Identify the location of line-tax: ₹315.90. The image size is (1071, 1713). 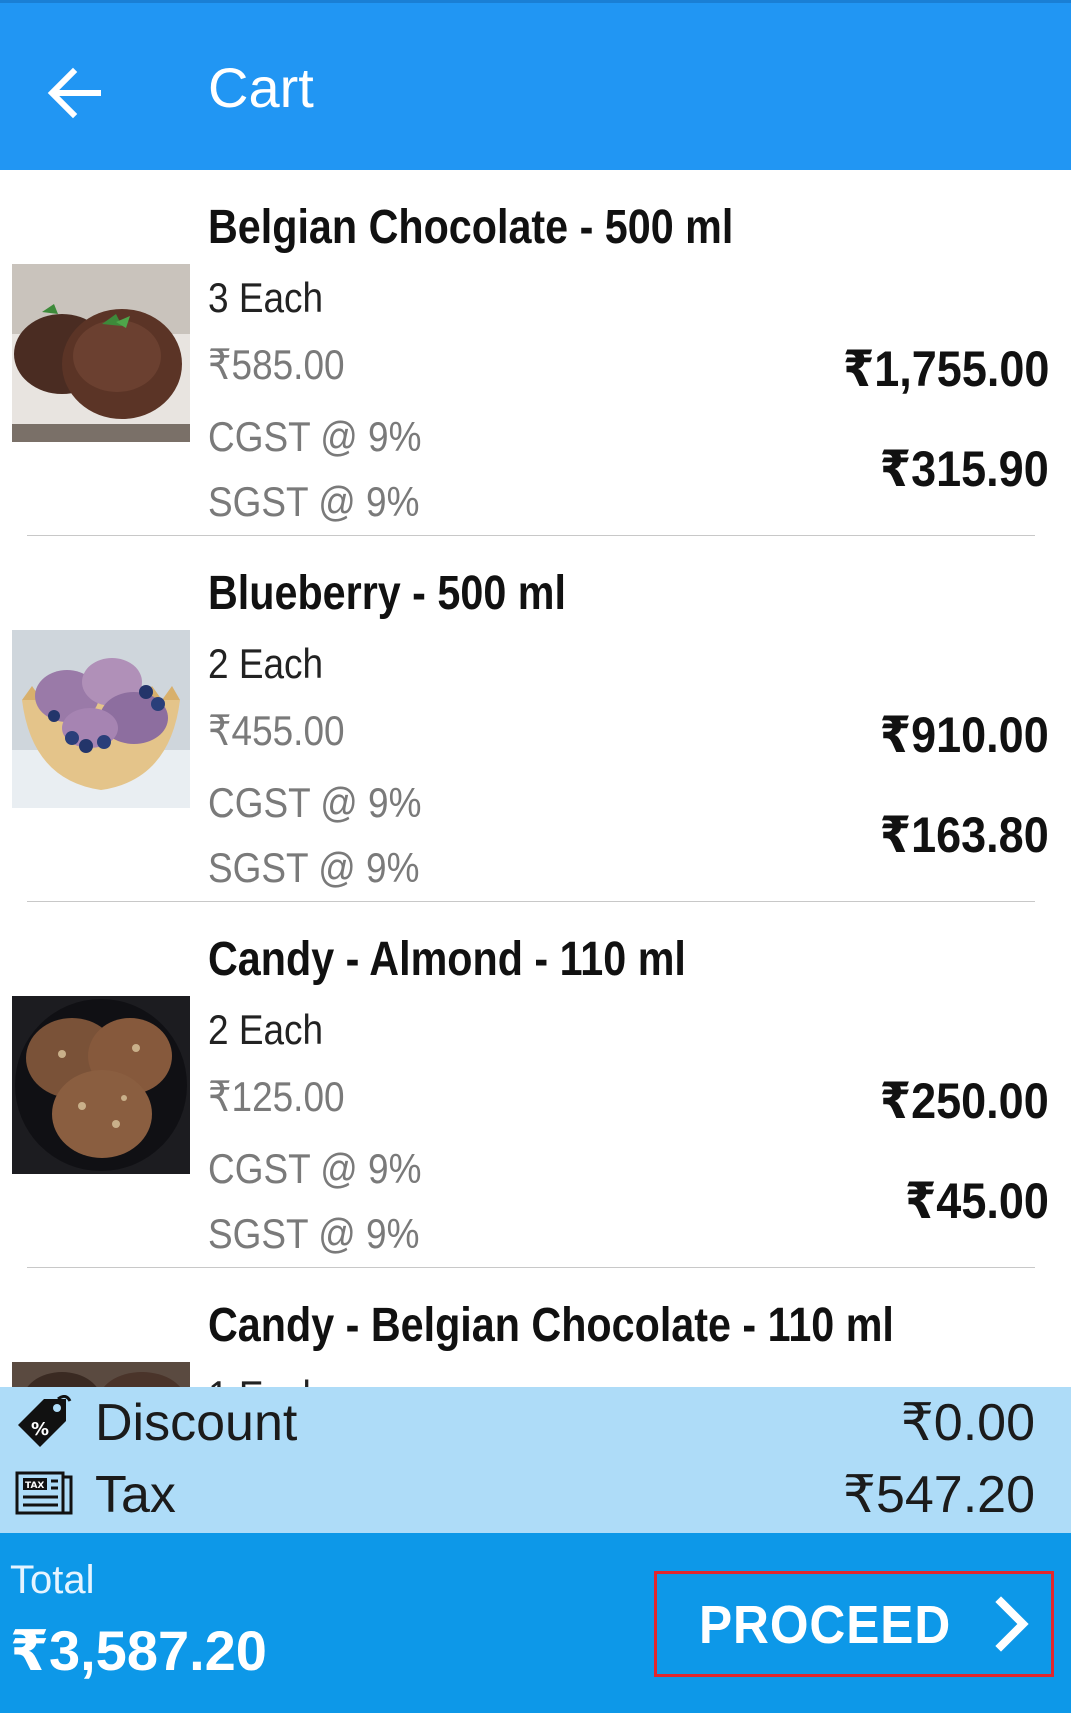
(964, 469).